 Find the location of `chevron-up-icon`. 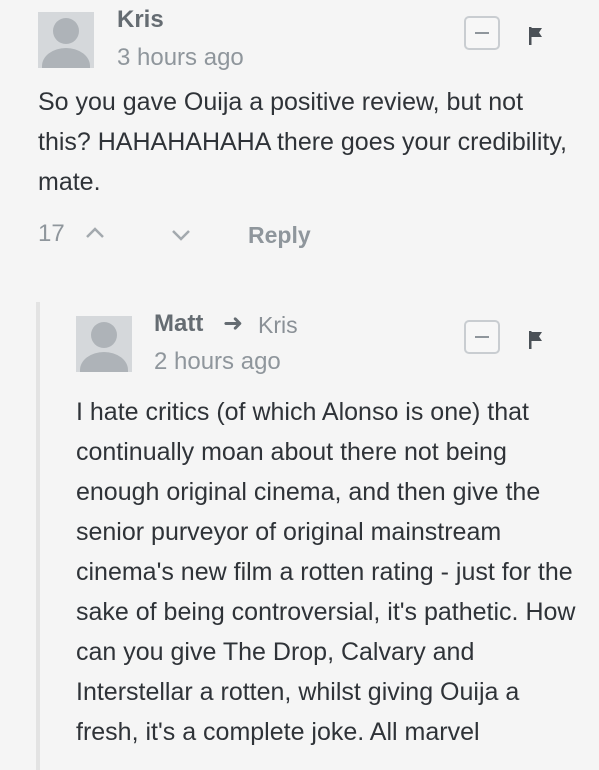

chevron-up-icon is located at coordinates (95, 233).